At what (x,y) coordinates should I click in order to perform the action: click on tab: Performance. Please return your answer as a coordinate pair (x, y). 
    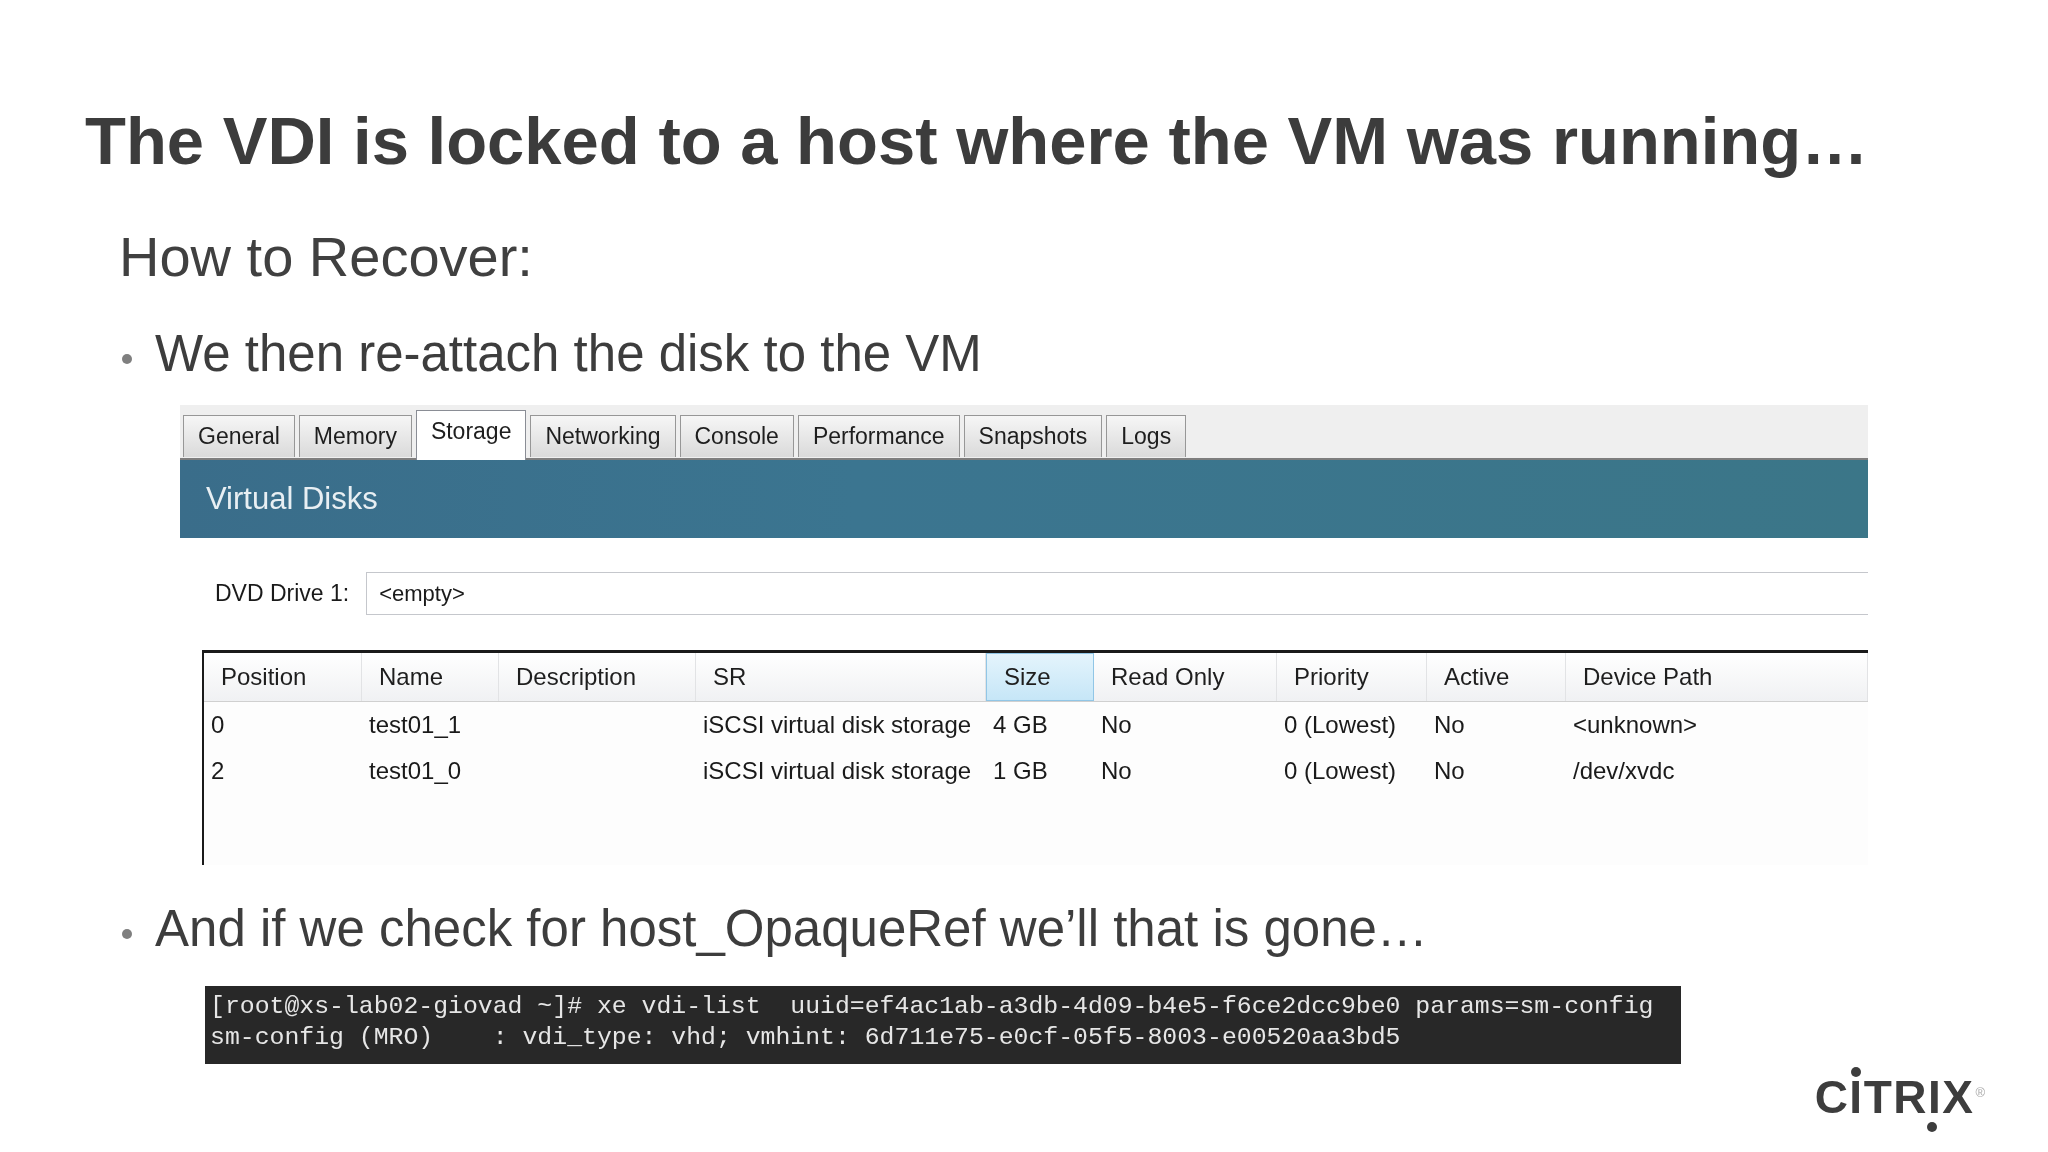
    Looking at the image, I should click on (878, 436).